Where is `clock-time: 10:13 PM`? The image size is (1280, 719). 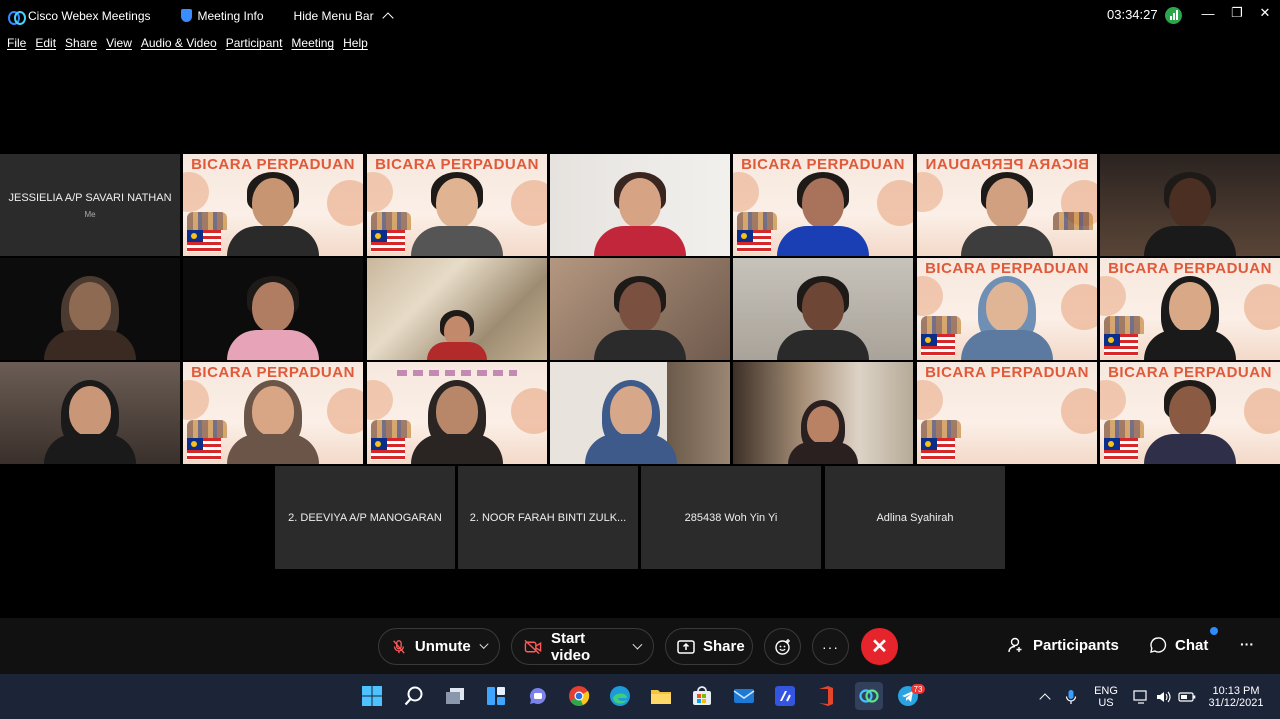
clock-time: 10:13 PM is located at coordinates (1236, 690).